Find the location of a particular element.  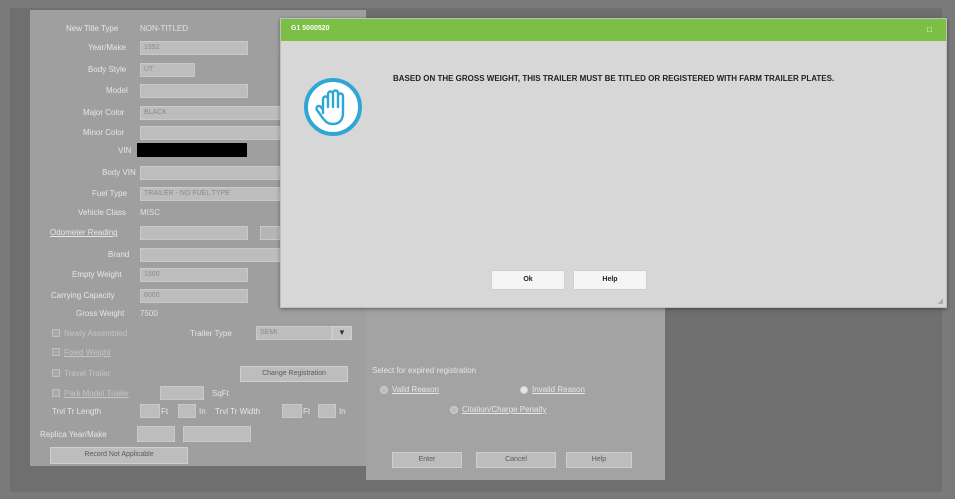

minor-color-field is located at coordinates (210, 133).